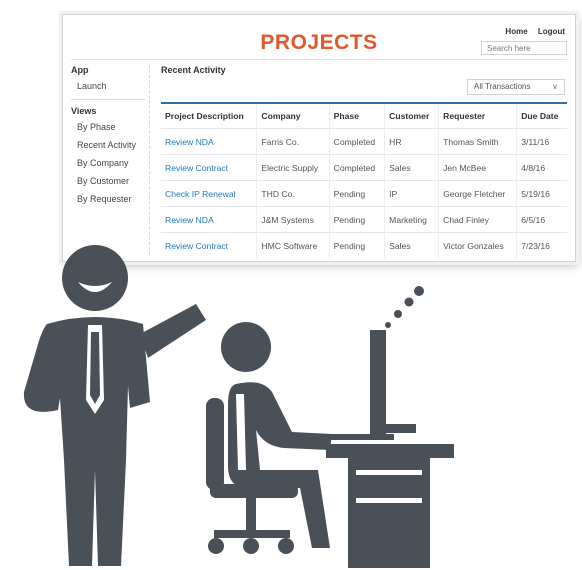 The image size is (582, 570). What do you see at coordinates (113, 127) in the screenshot?
I see `sidebar-item-by-phase: By Phase` at bounding box center [113, 127].